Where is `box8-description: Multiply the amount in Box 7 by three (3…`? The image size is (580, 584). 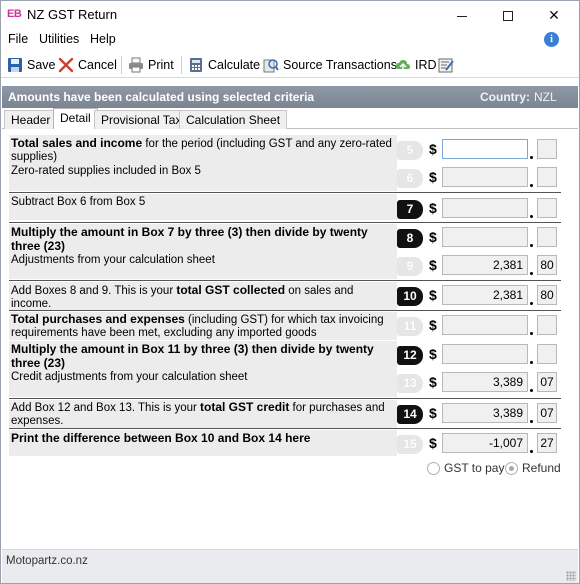
box8-description: Multiply the amount in Box 7 by three (3… is located at coordinates (189, 239).